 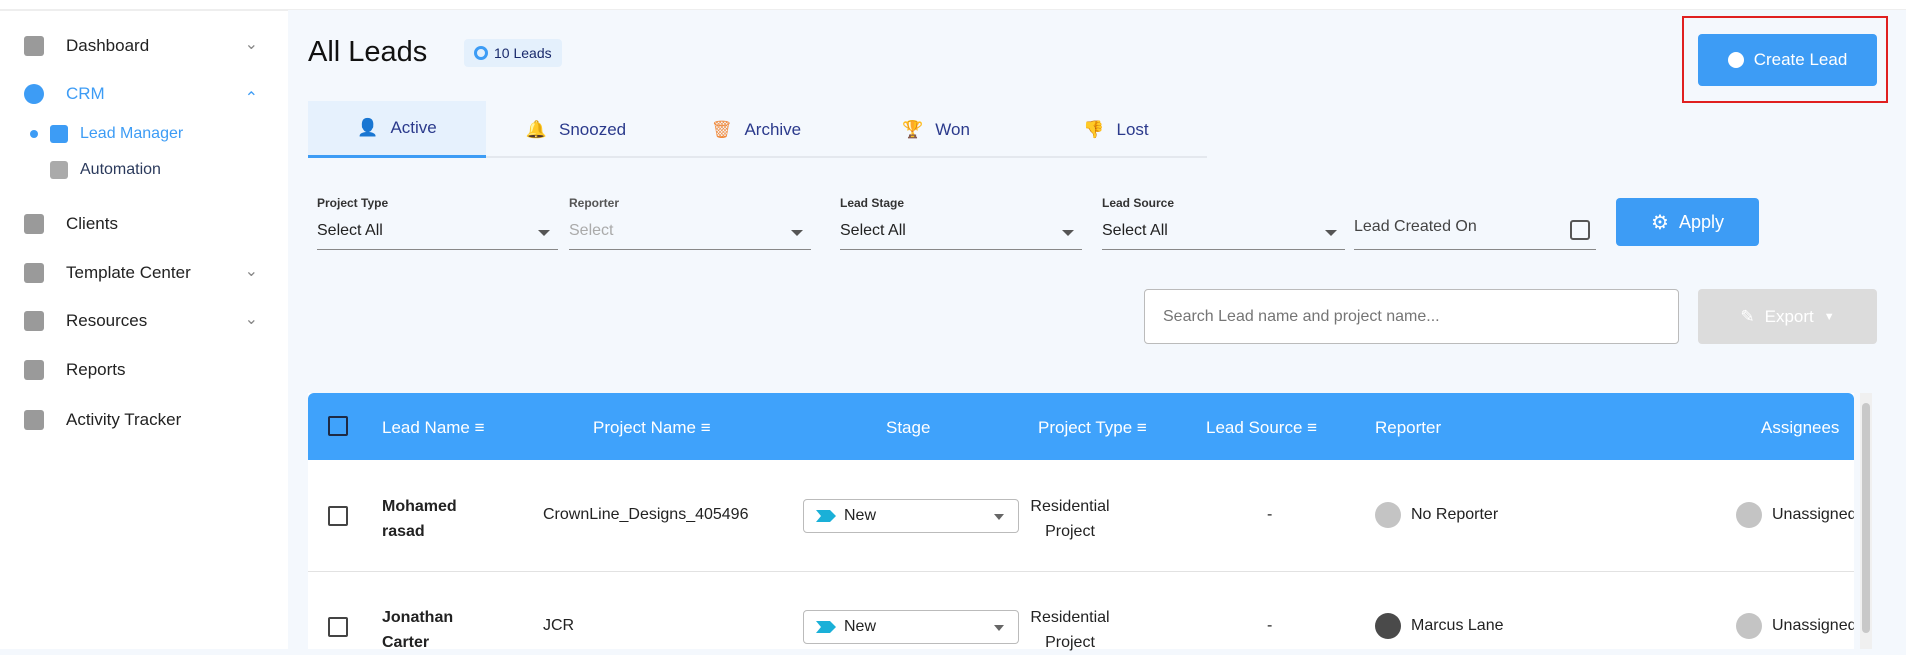 I want to click on sidebar-label: Automation, so click(x=120, y=169).